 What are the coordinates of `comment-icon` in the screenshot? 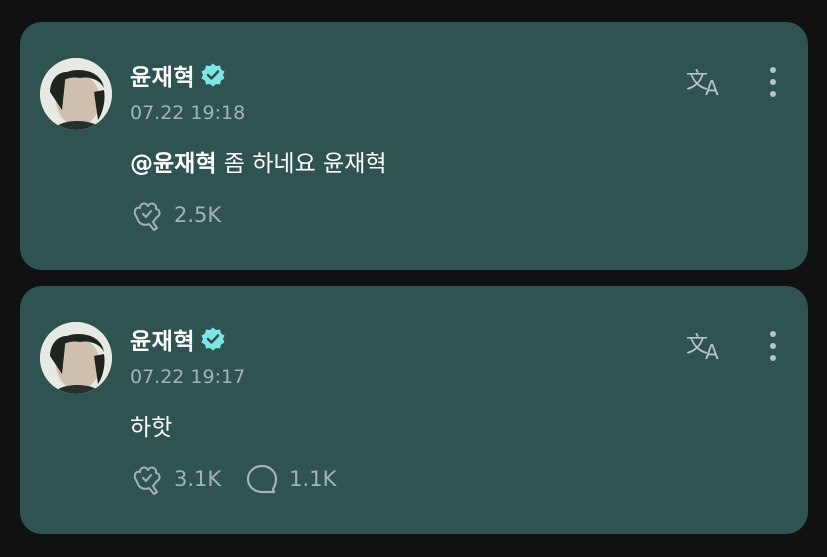 It's located at (262, 479).